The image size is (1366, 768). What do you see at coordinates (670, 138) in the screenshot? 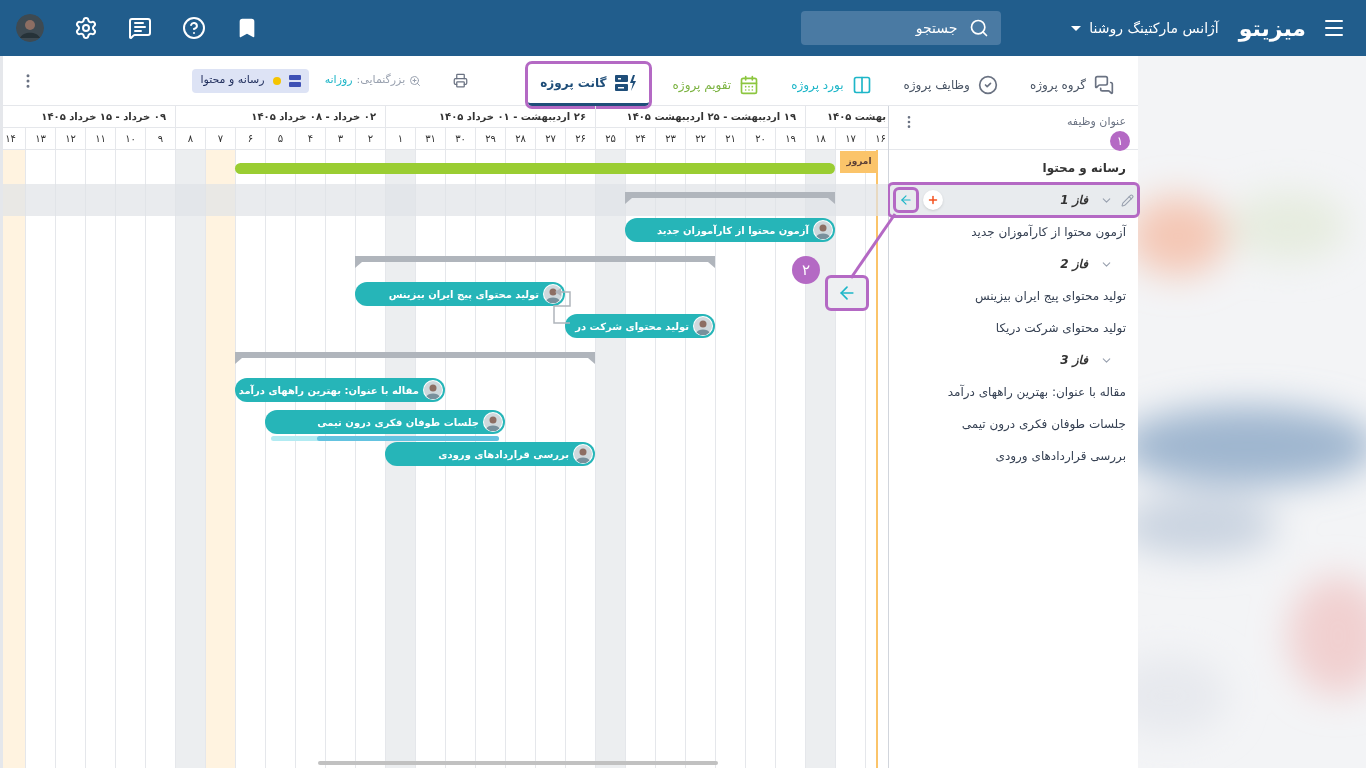
I see `day-header: ۲۳` at bounding box center [670, 138].